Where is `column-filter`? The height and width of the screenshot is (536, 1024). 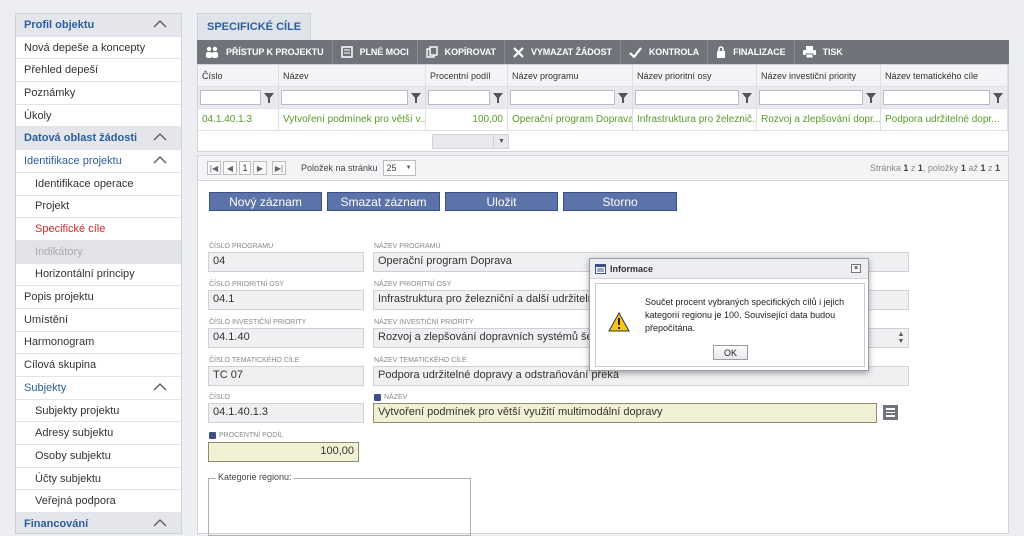 column-filter is located at coordinates (352, 97).